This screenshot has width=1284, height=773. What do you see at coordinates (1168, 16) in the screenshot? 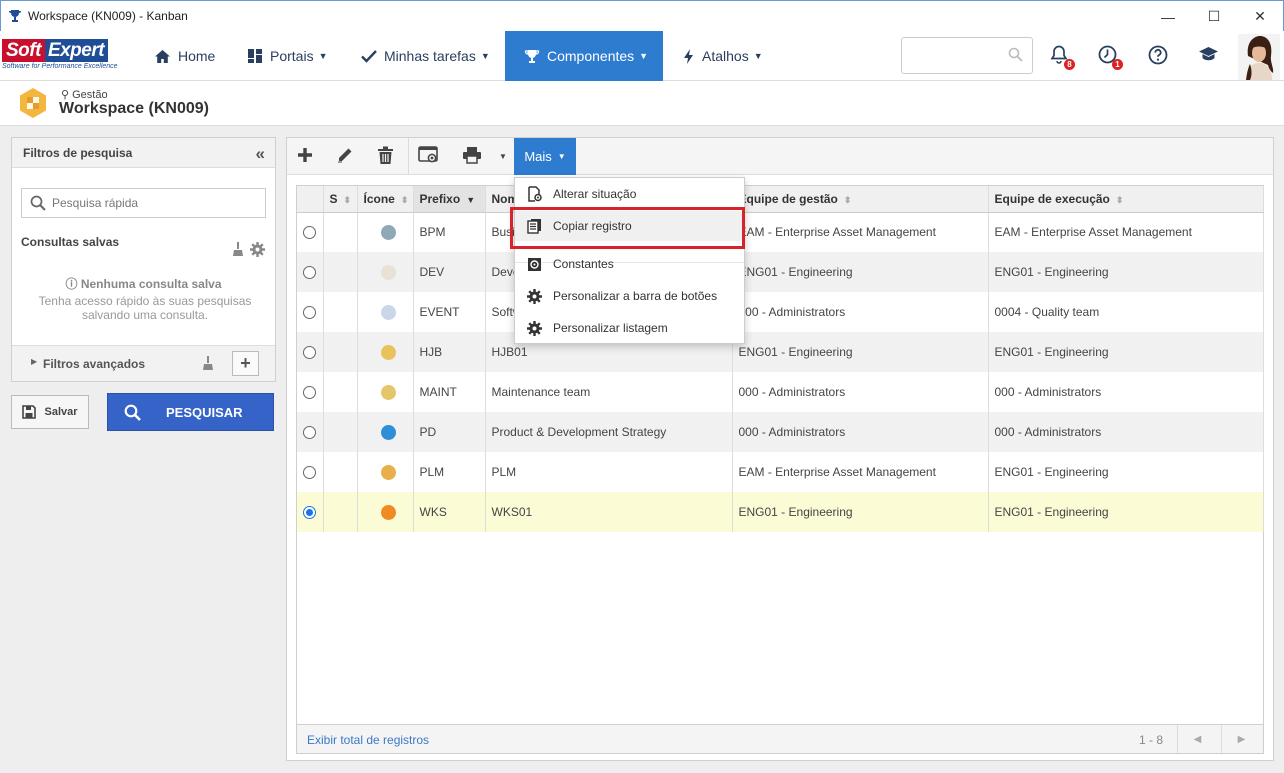
I see `minimize-button: —` at bounding box center [1168, 16].